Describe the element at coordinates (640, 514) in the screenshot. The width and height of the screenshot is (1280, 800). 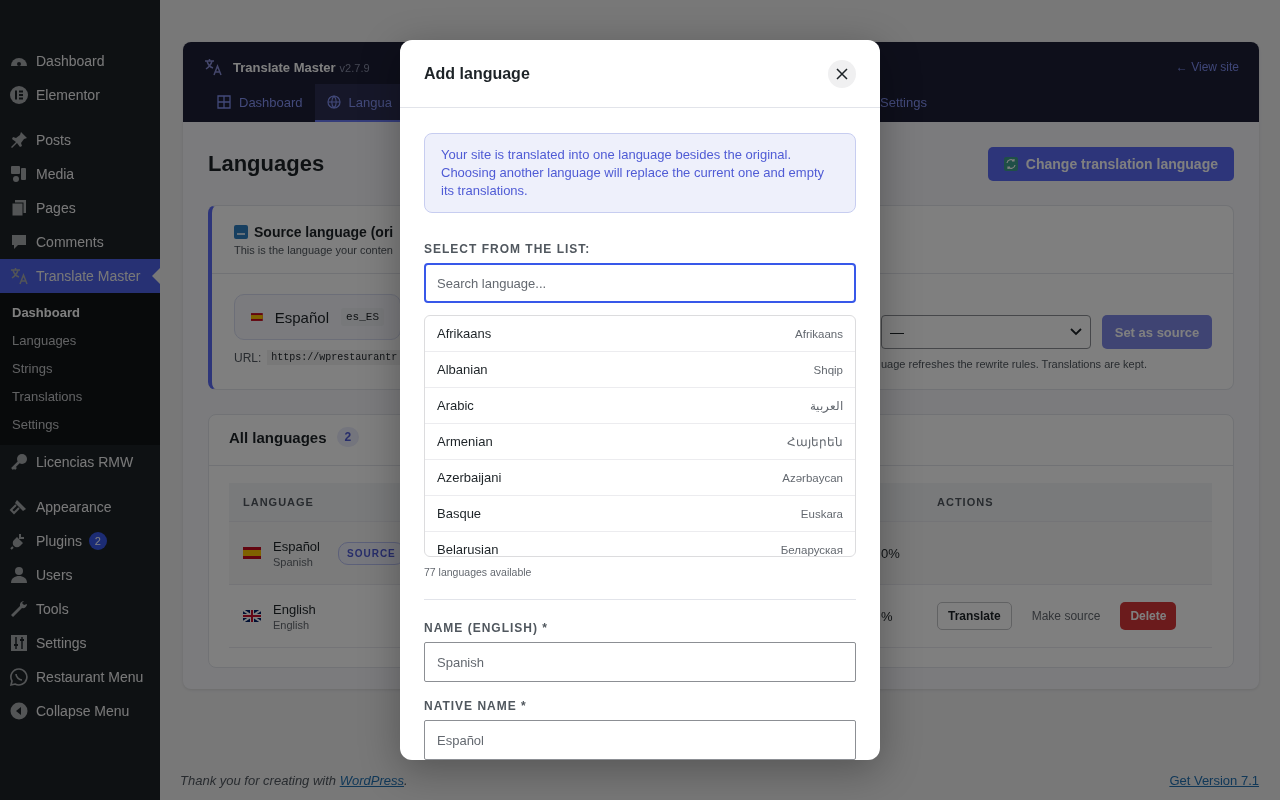
I see `language-option: Basque Euskara` at that location.